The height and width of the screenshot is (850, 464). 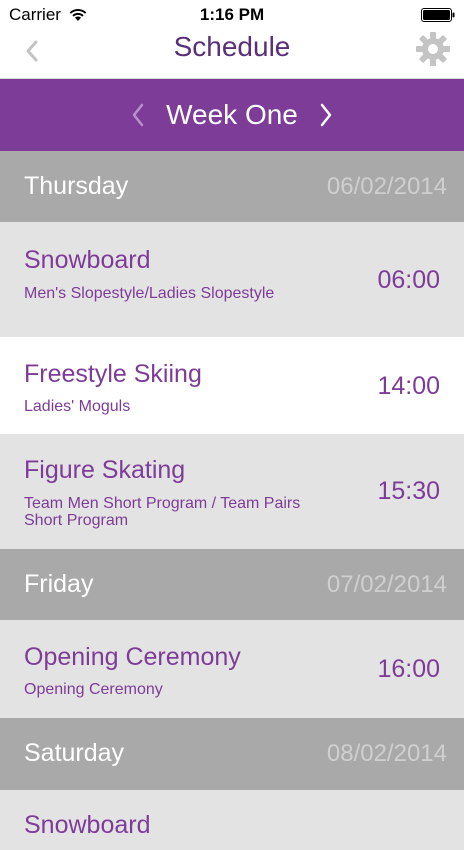 What do you see at coordinates (77, 406) in the screenshot?
I see `event-name: Ladies' Moguls` at bounding box center [77, 406].